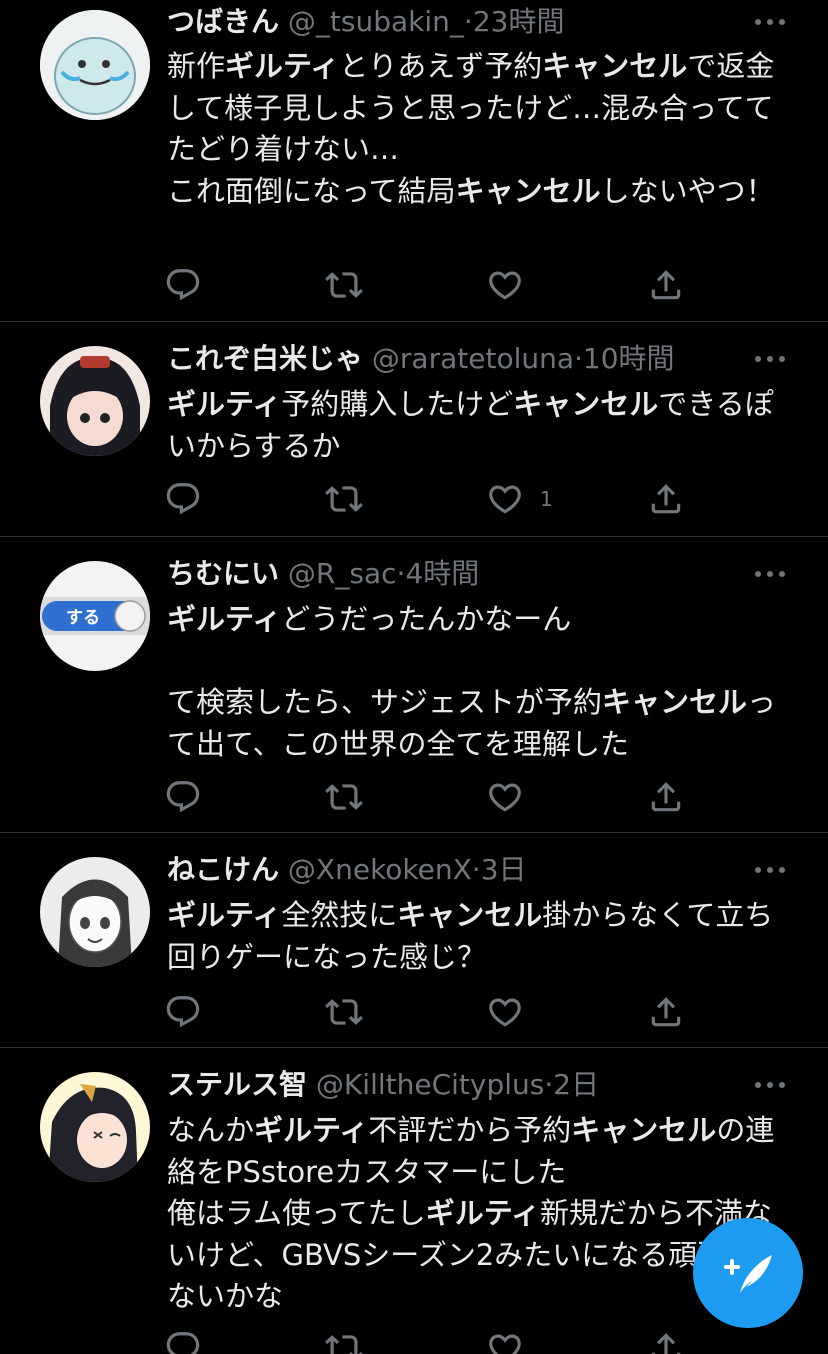 The width and height of the screenshot is (828, 1354). What do you see at coordinates (223, 869) in the screenshot?
I see `display-name: ねこけん` at bounding box center [223, 869].